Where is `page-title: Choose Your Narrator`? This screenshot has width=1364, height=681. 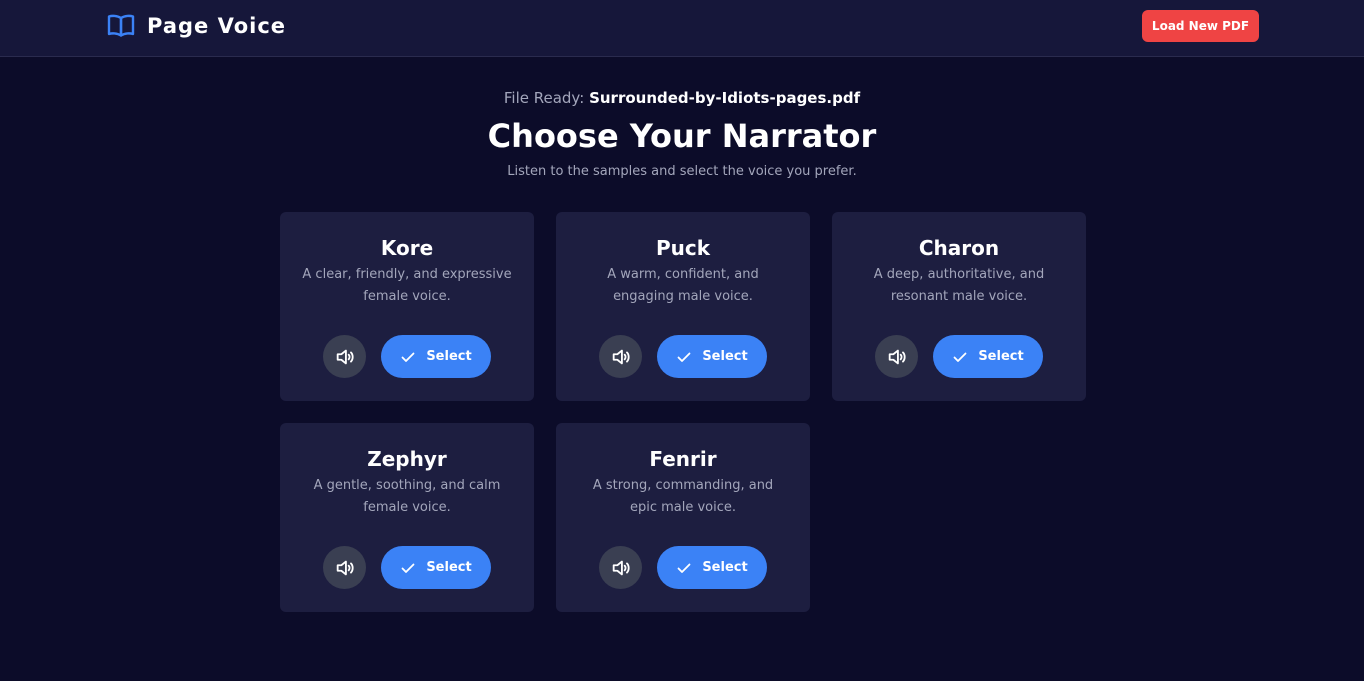 page-title: Choose Your Narrator is located at coordinates (682, 136).